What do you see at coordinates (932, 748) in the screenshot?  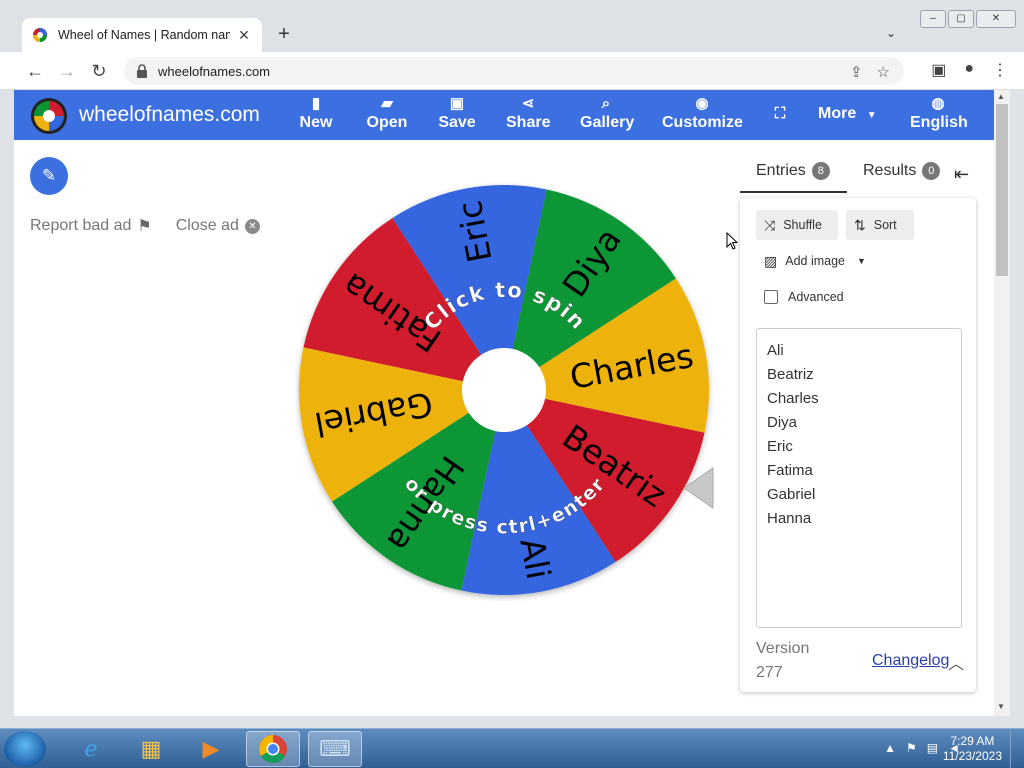 I see `network-icon: ▤` at bounding box center [932, 748].